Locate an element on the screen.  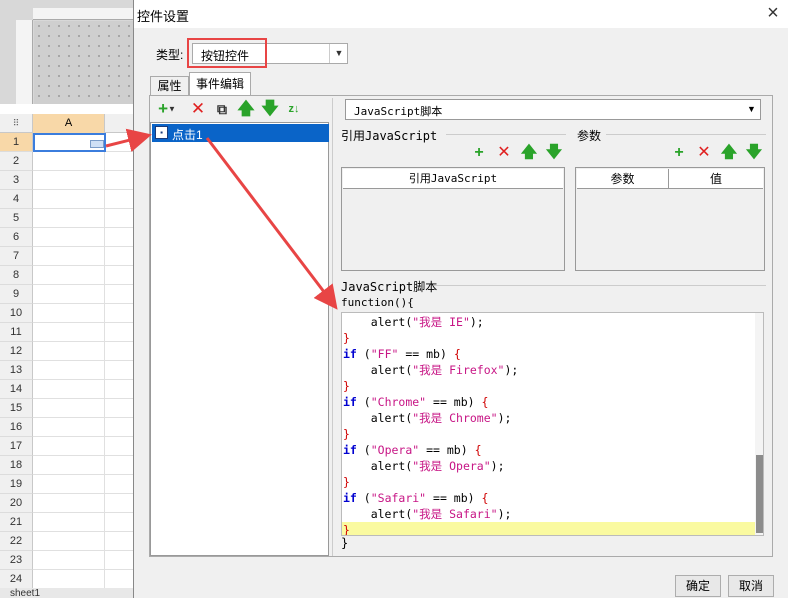
code-string: "我是 IE" is located at coordinates (441, 322).